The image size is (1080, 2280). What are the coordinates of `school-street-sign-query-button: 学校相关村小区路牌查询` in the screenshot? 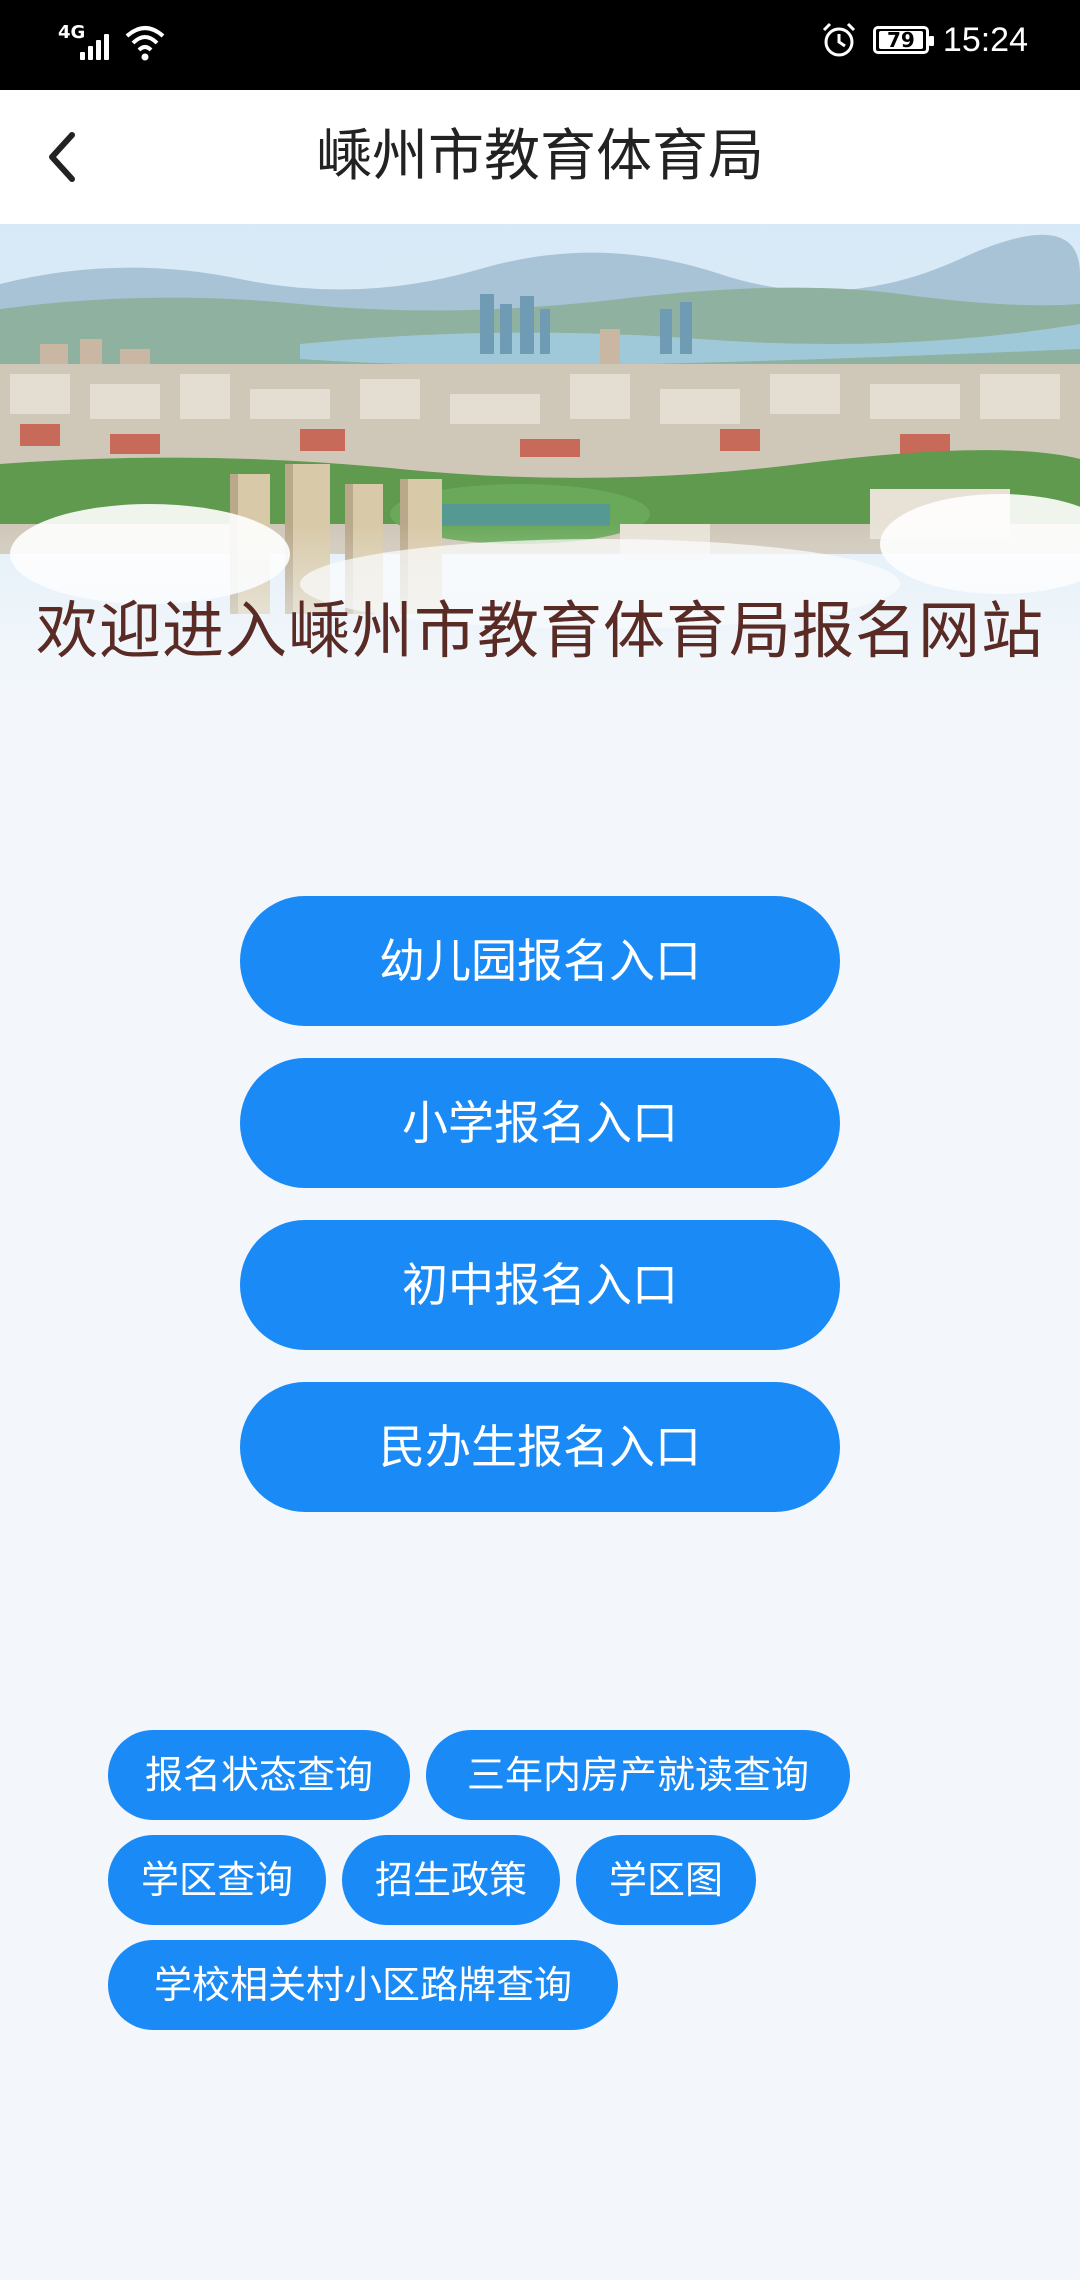 It's located at (363, 1985).